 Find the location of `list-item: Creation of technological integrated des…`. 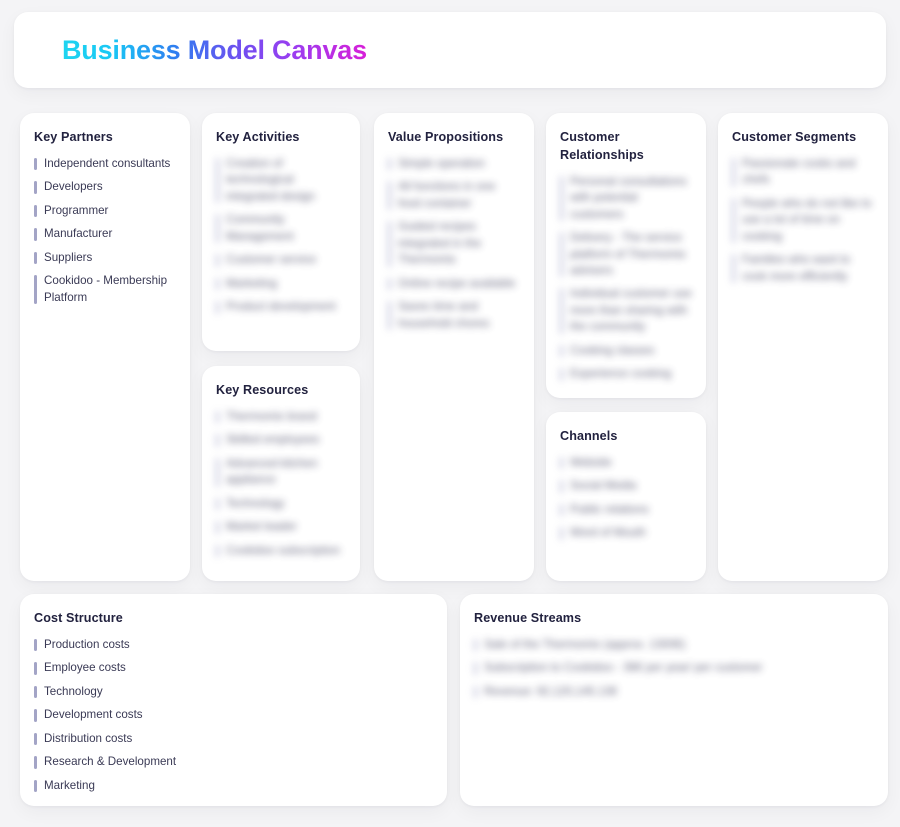

list-item: Creation of technological integrated des… is located at coordinates (281, 180).